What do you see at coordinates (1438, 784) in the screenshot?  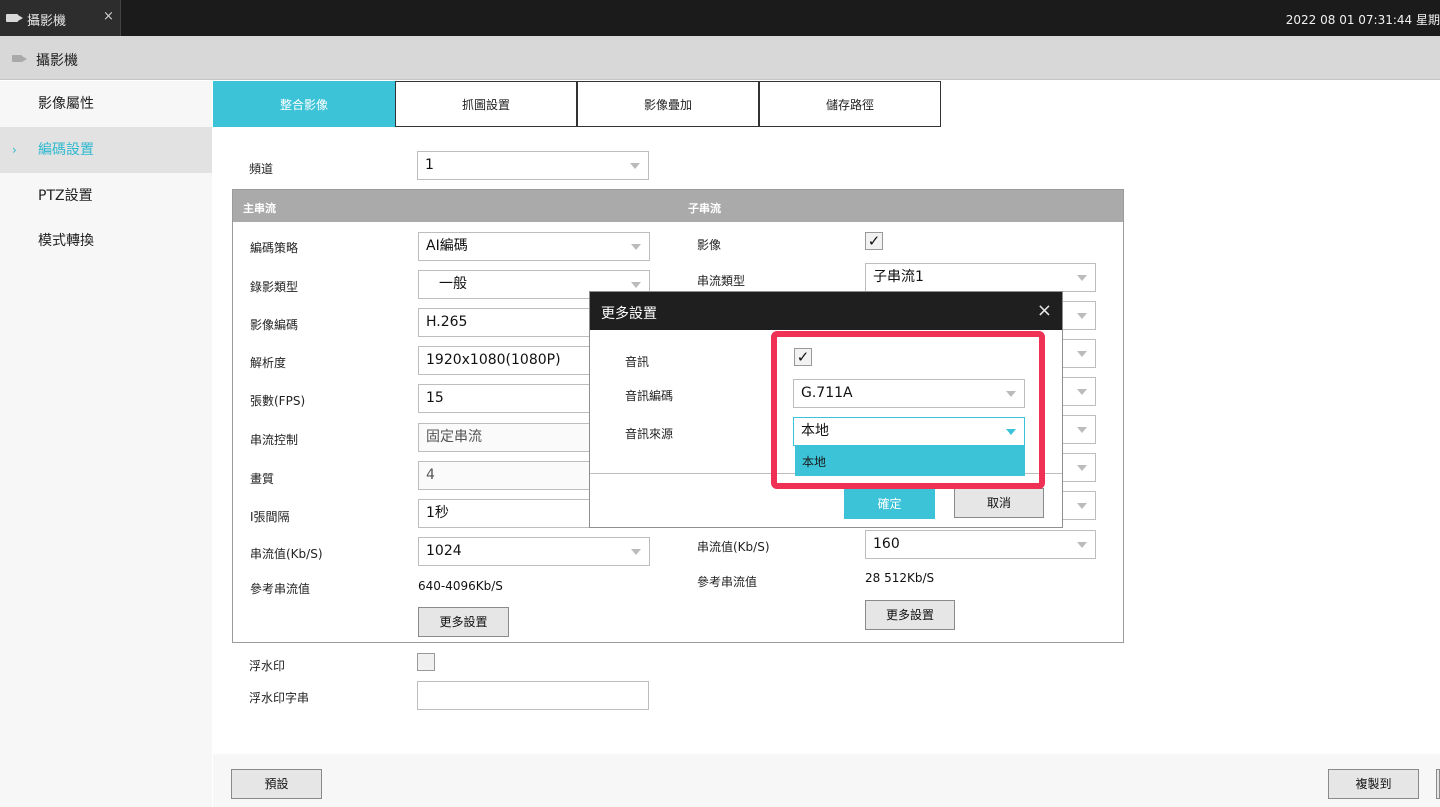 I see `extra-button` at bounding box center [1438, 784].